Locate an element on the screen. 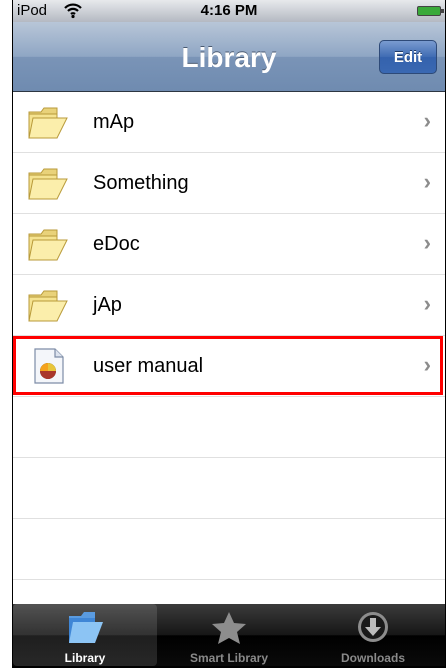 The image size is (446, 668). list-item-label: user manual is located at coordinates (148, 366).